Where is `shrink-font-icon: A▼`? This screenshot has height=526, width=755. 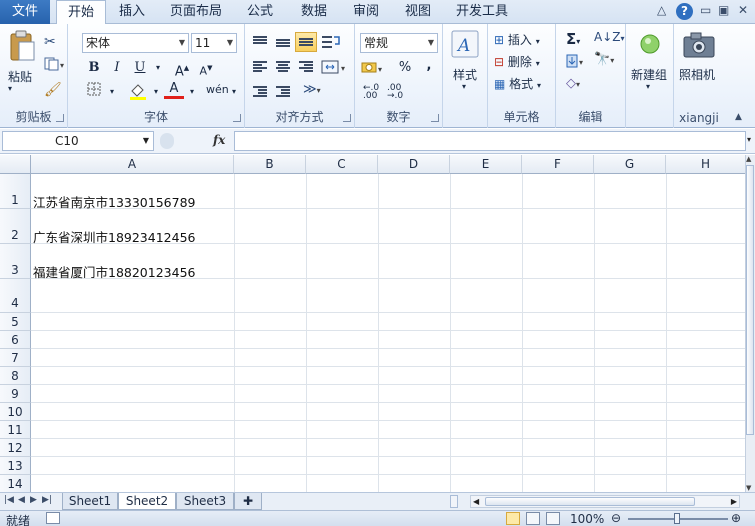 shrink-font-icon: A▼ is located at coordinates (206, 68).